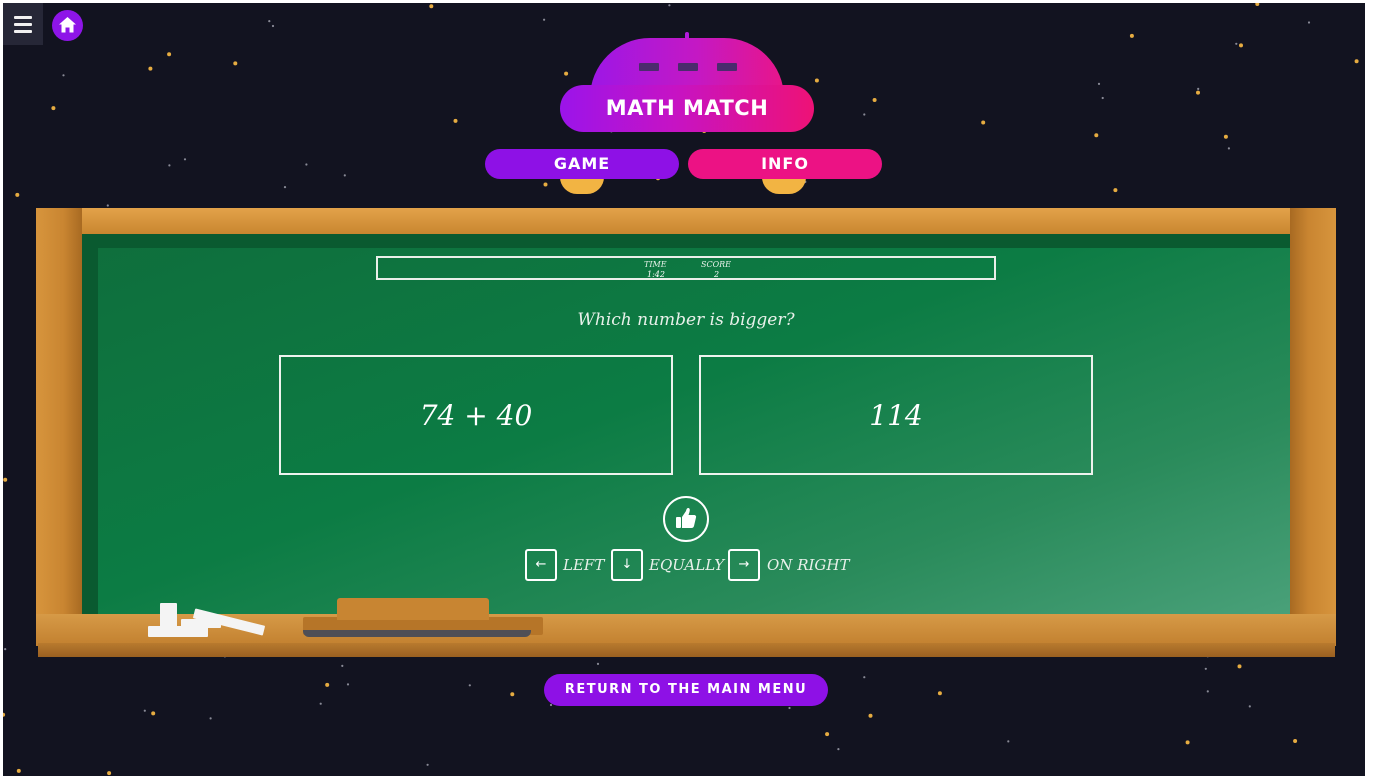  Describe the element at coordinates (541, 565) in the screenshot. I see `left-arrow-key: ←` at that location.